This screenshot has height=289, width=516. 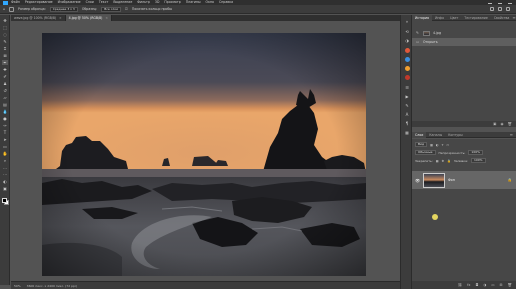 What do you see at coordinates (5, 111) in the screenshot?
I see `blur-tool-icon: 💧` at bounding box center [5, 111].